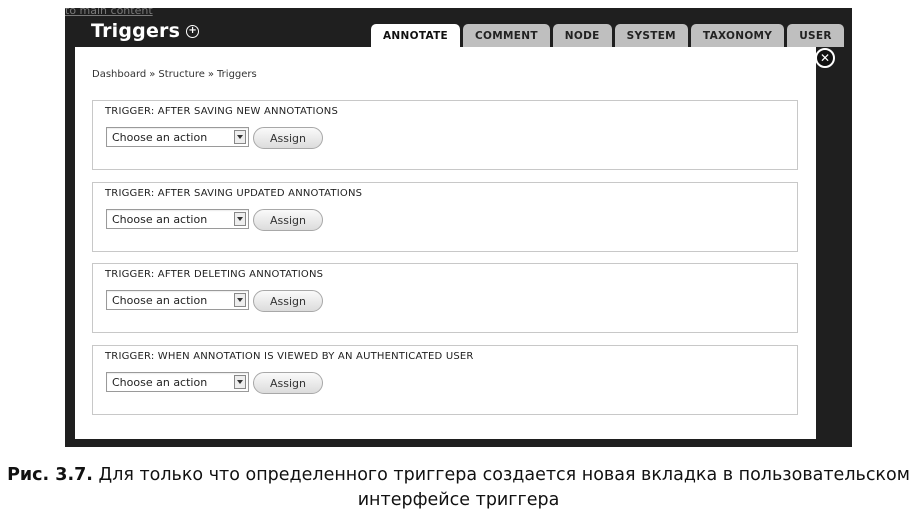  I want to click on tab-user: USER, so click(815, 35).